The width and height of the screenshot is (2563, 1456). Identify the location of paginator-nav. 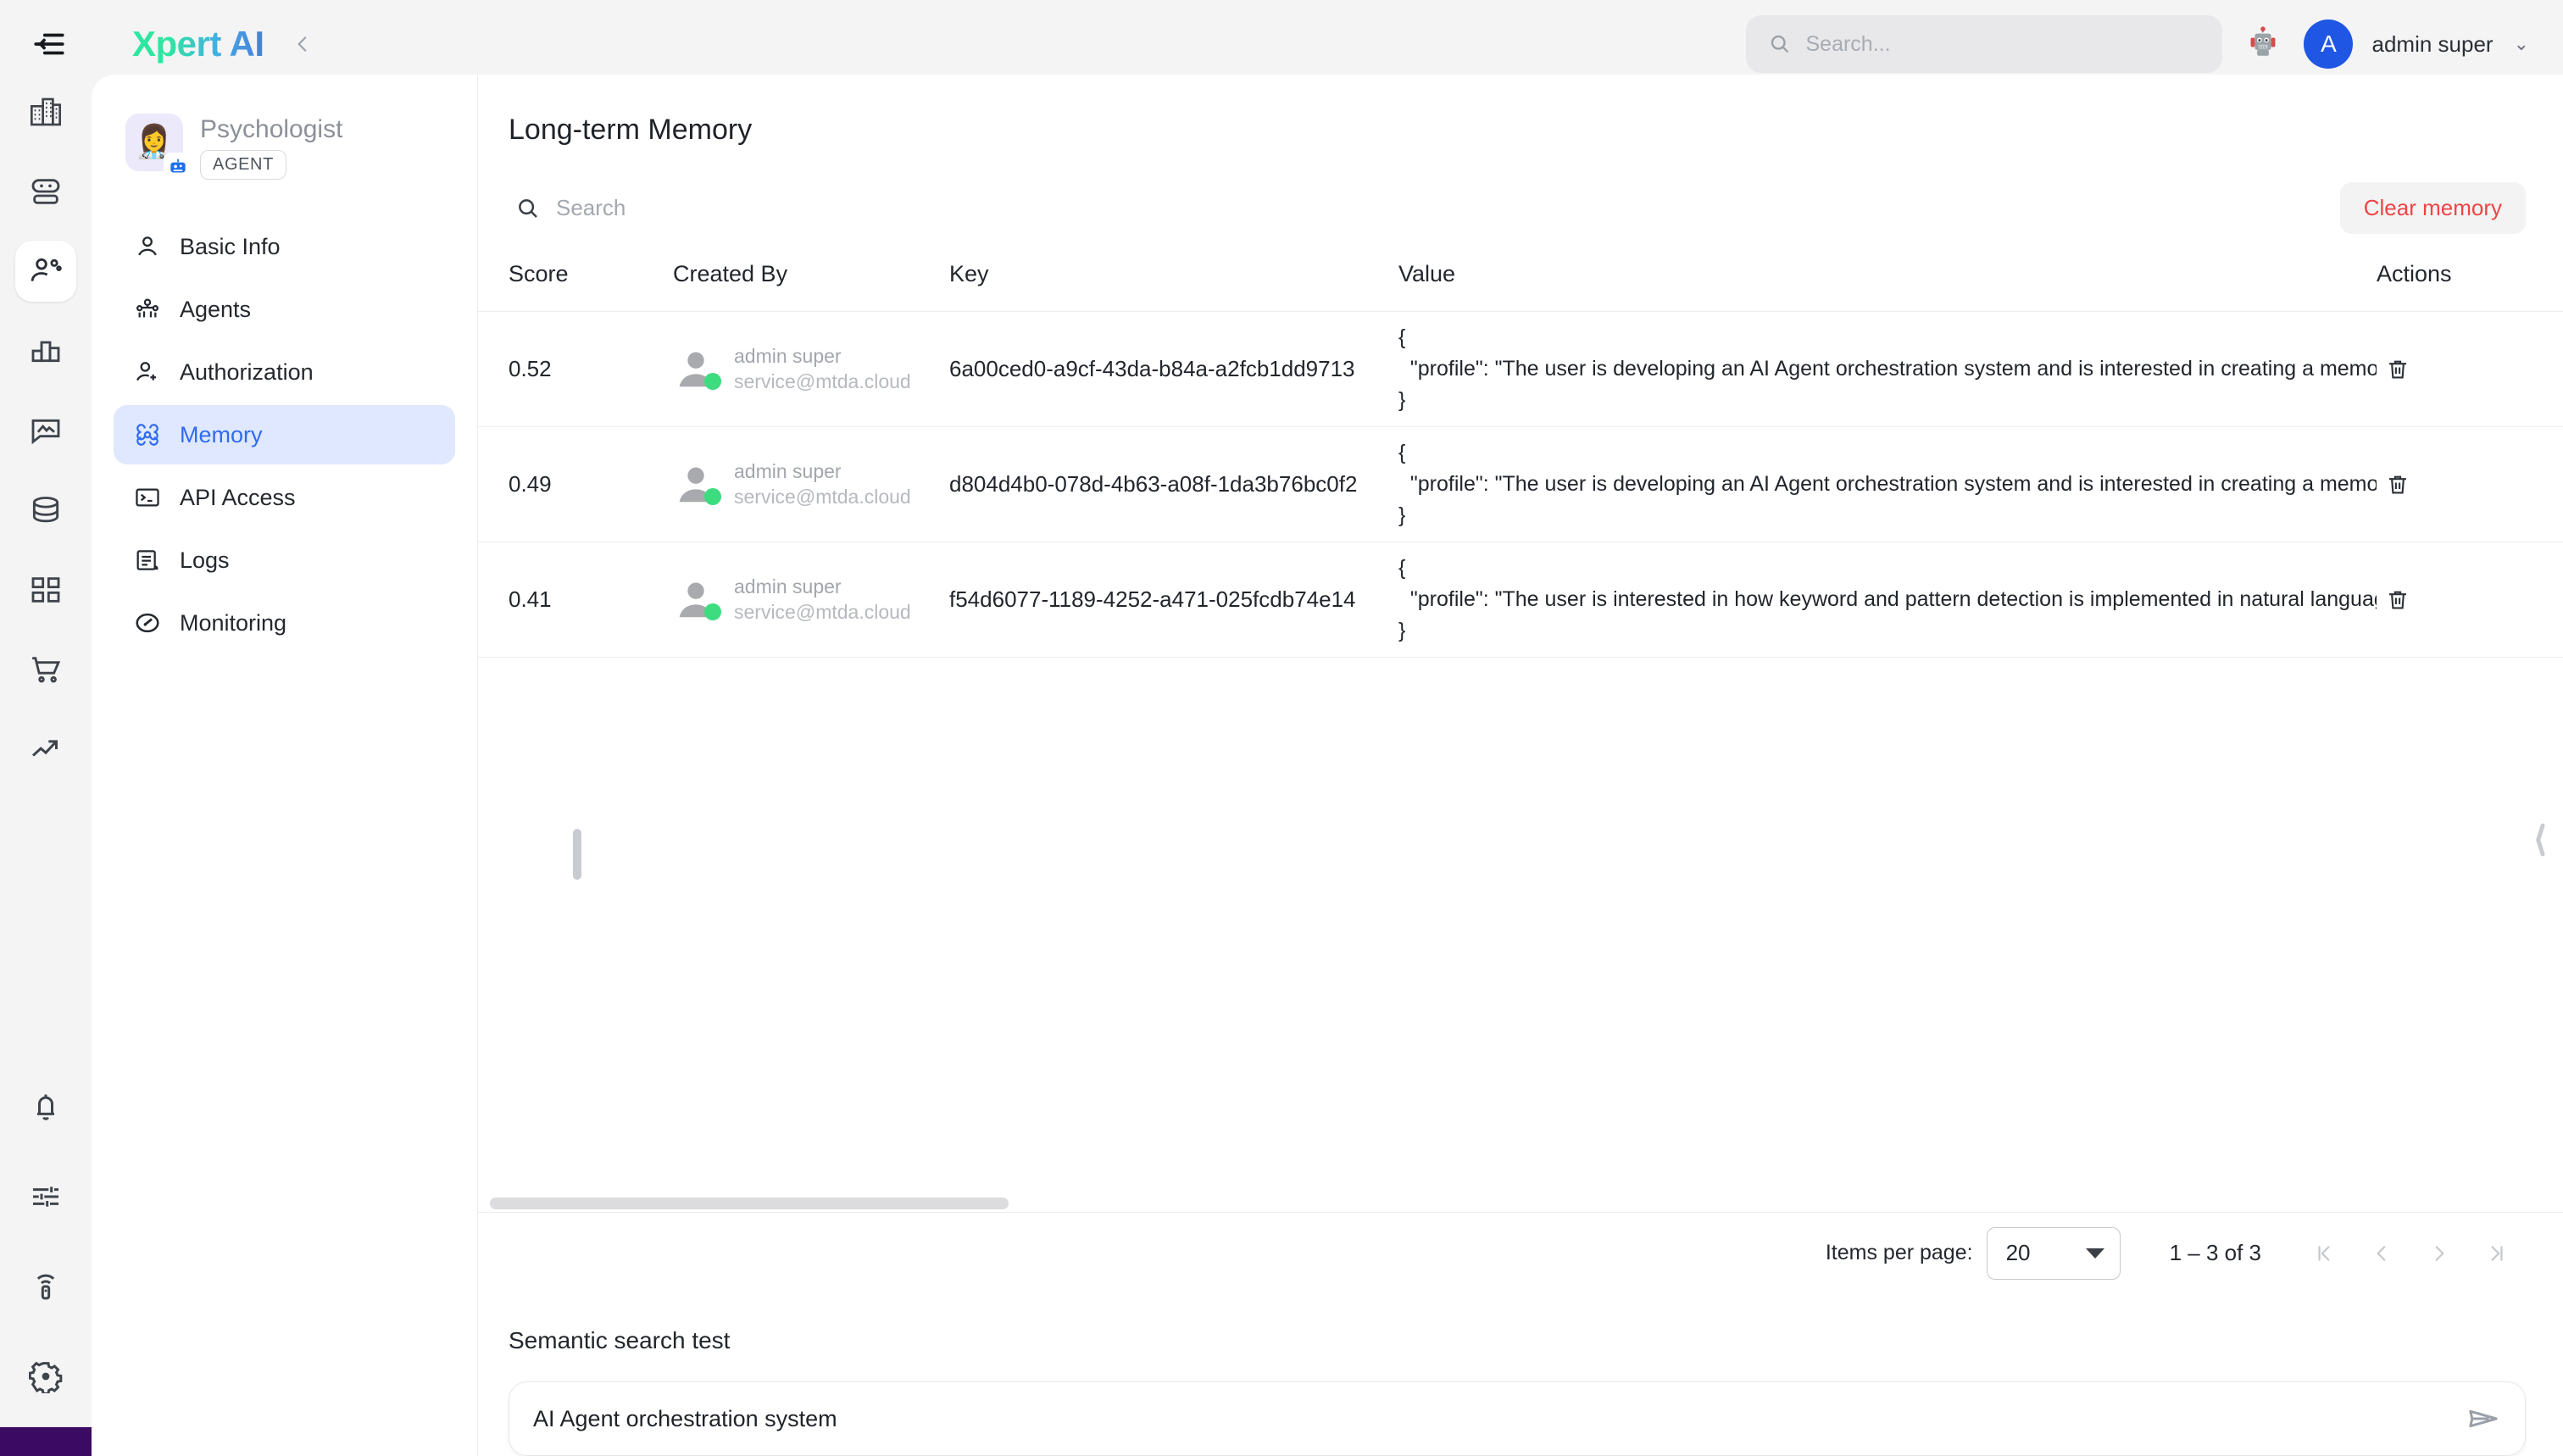
(2410, 1253).